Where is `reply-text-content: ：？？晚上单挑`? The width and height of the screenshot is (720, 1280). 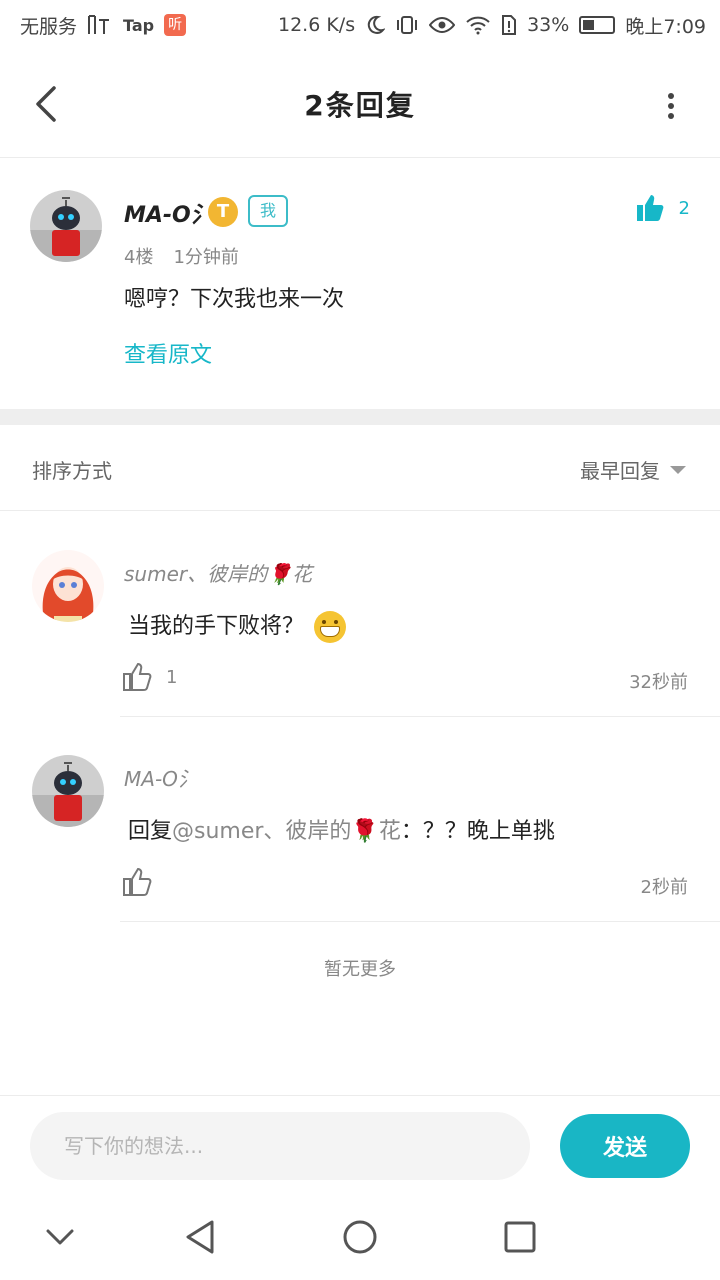 reply-text-content: ：？？晚上单挑 is located at coordinates (477, 831).